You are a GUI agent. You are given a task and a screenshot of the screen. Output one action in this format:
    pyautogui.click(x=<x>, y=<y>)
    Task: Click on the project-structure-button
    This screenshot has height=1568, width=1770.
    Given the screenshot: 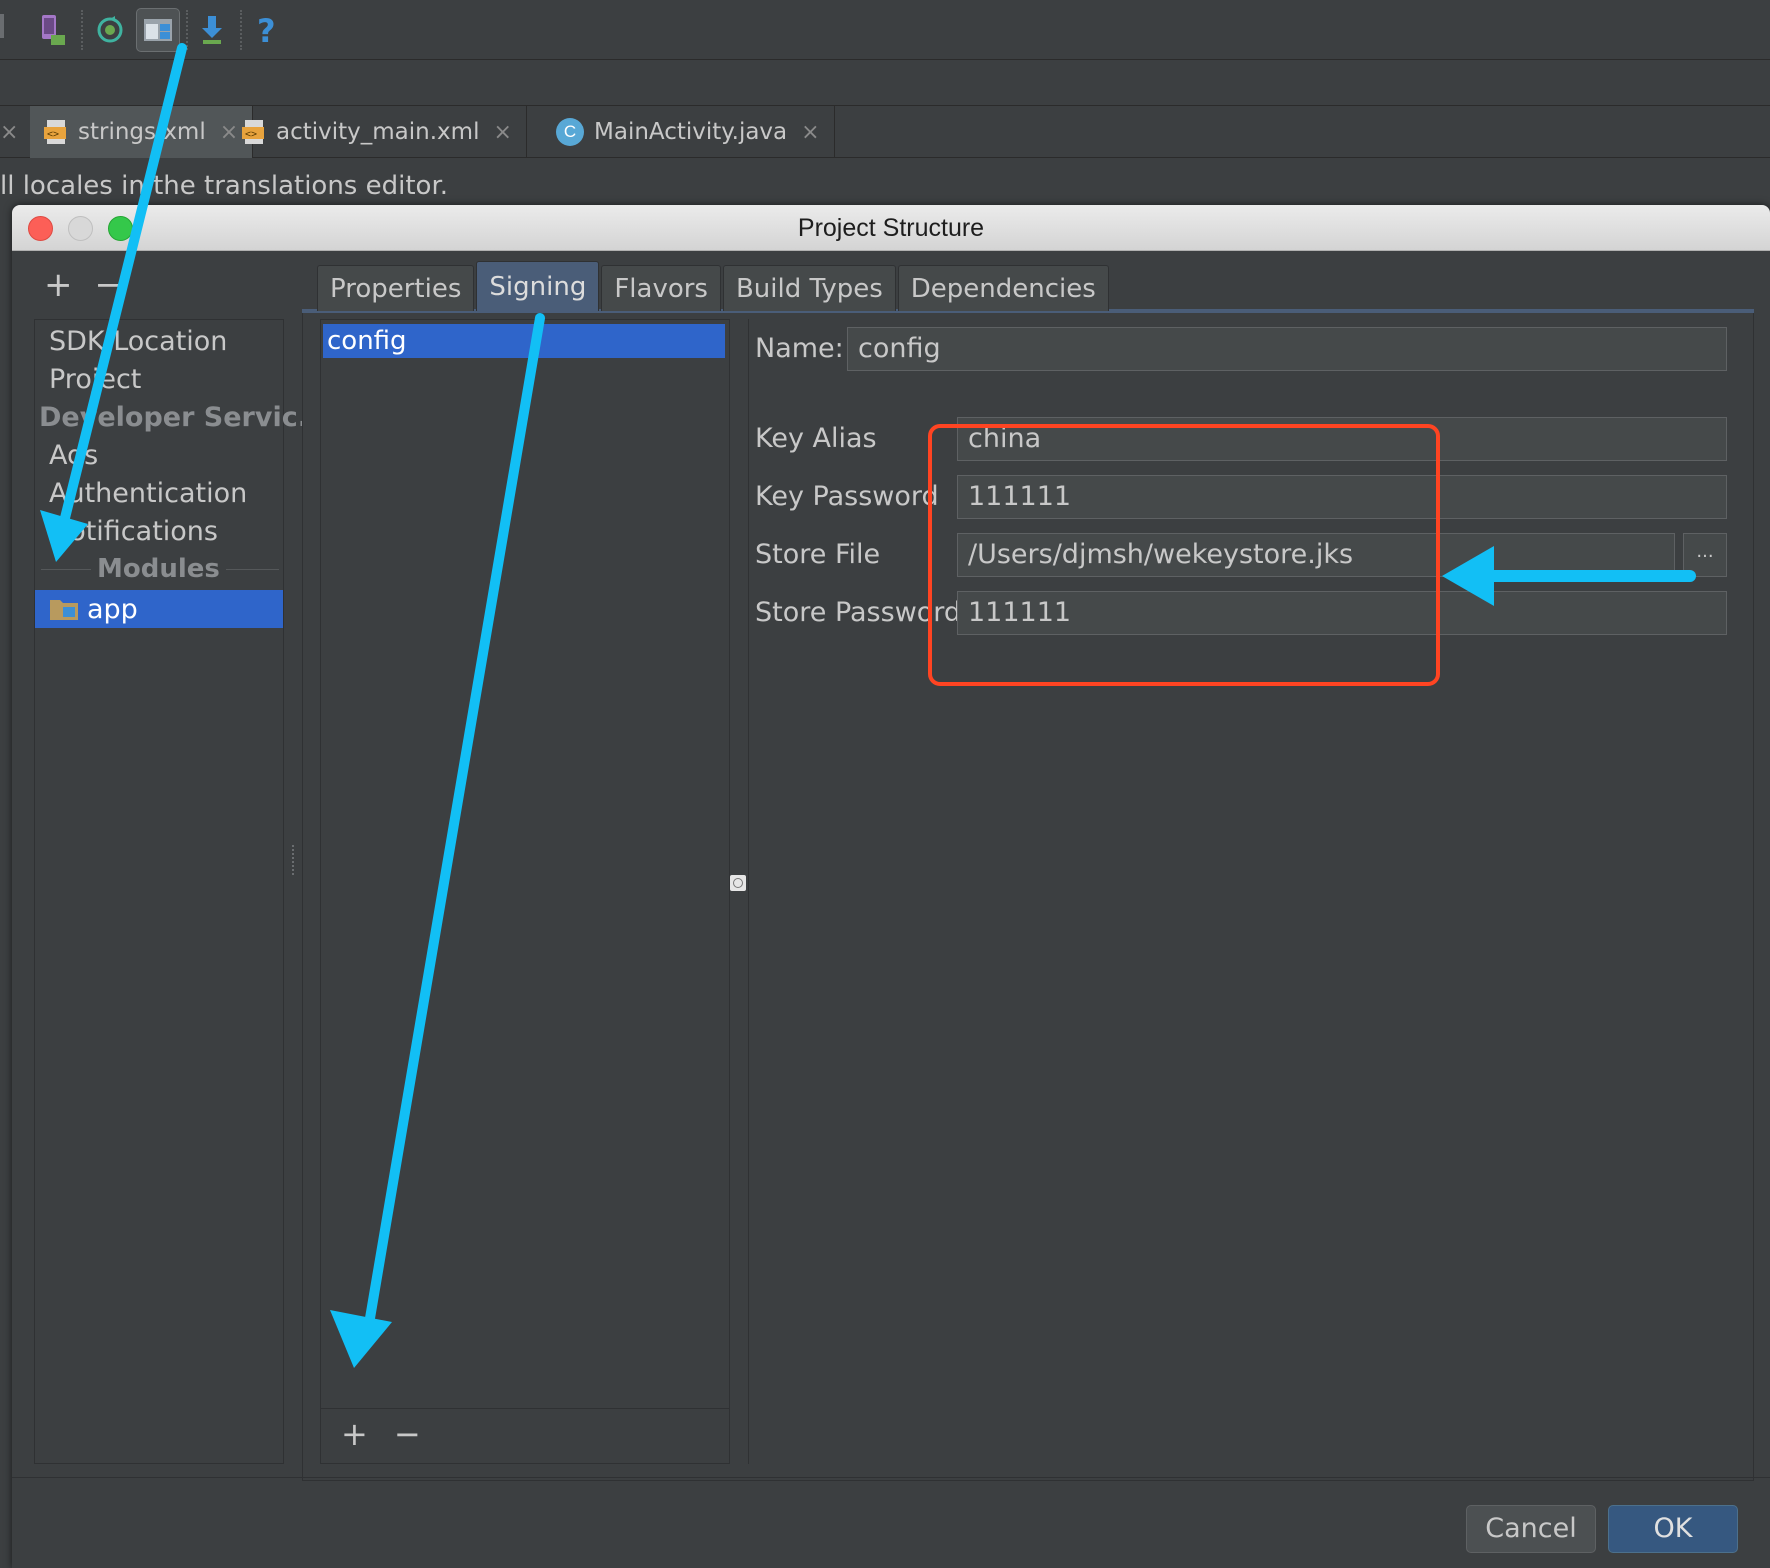 What is the action you would take?
    pyautogui.click(x=158, y=30)
    